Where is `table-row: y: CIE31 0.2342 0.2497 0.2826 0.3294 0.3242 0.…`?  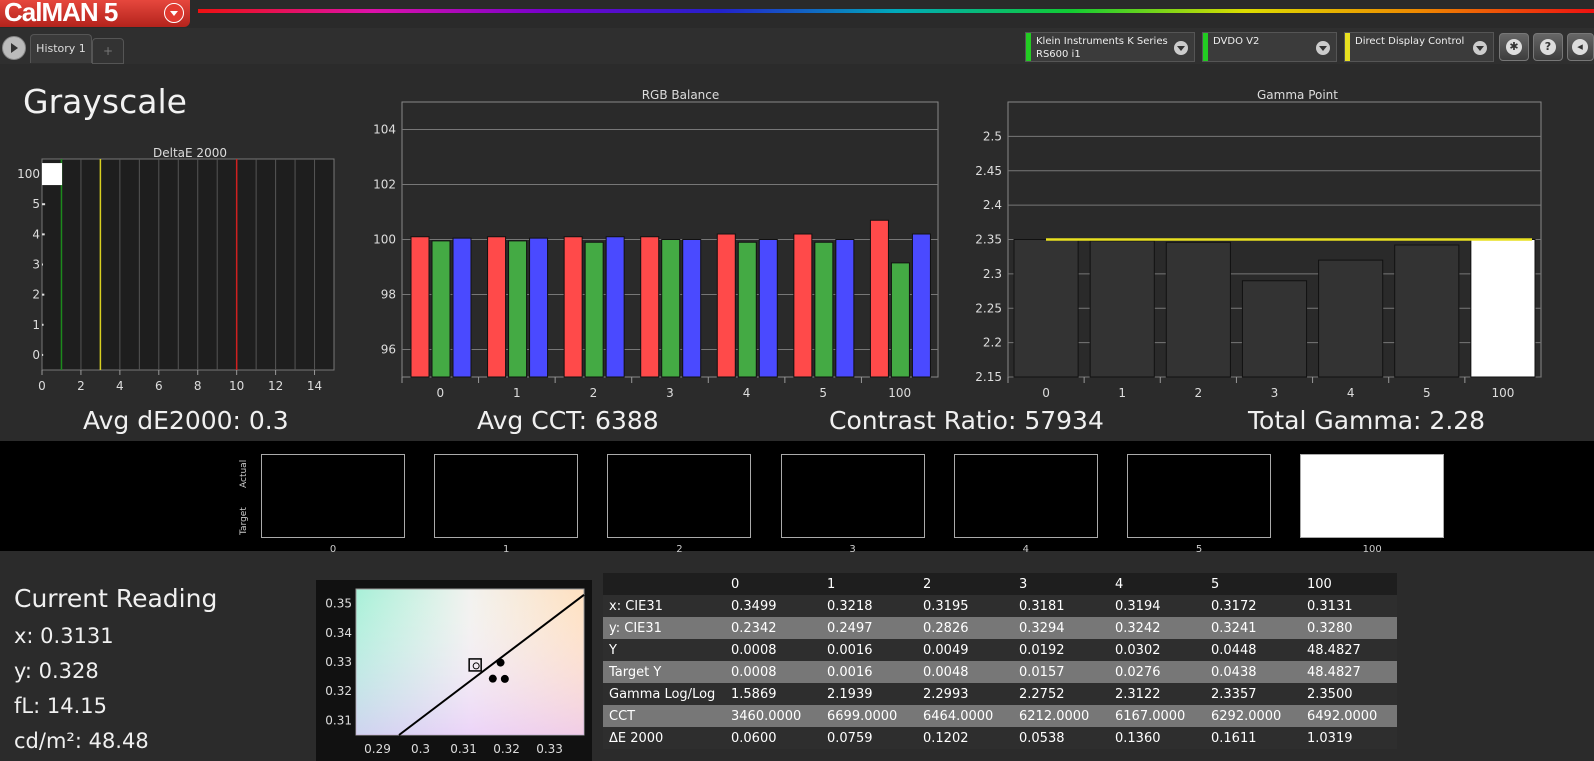 table-row: y: CIE31 0.2342 0.2497 0.2826 0.3294 0.3242 0.… is located at coordinates (1000, 628).